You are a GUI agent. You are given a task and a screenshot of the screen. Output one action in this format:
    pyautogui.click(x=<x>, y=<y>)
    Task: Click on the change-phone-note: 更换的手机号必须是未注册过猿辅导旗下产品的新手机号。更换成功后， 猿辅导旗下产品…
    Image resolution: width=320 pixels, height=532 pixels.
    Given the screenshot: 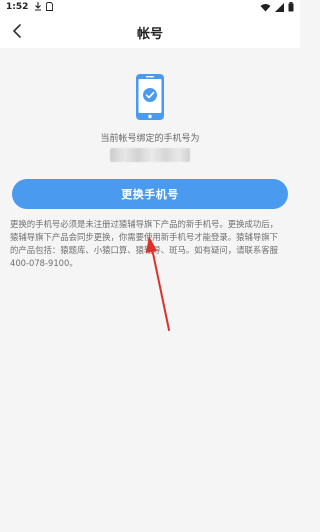 What is the action you would take?
    pyautogui.click(x=144, y=243)
    